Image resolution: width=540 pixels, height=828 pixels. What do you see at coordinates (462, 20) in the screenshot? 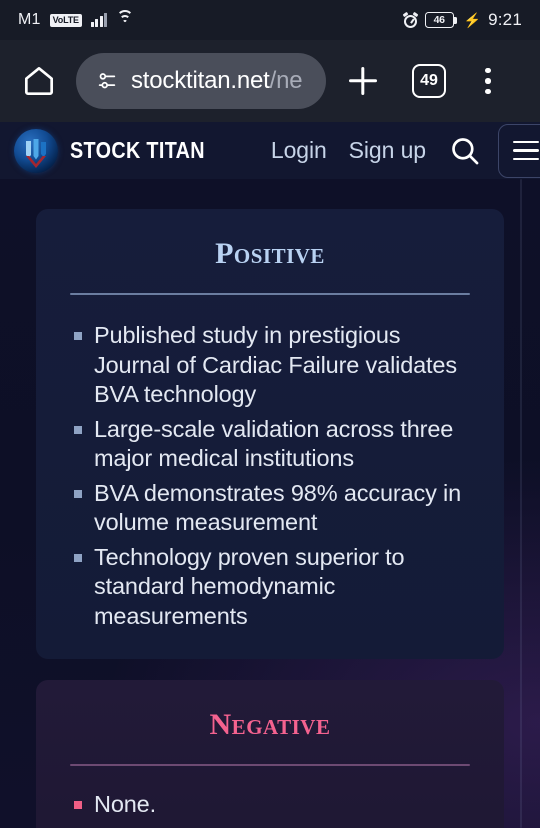
I see `status-bar-right: 46 ⚡ 9:21` at bounding box center [462, 20].